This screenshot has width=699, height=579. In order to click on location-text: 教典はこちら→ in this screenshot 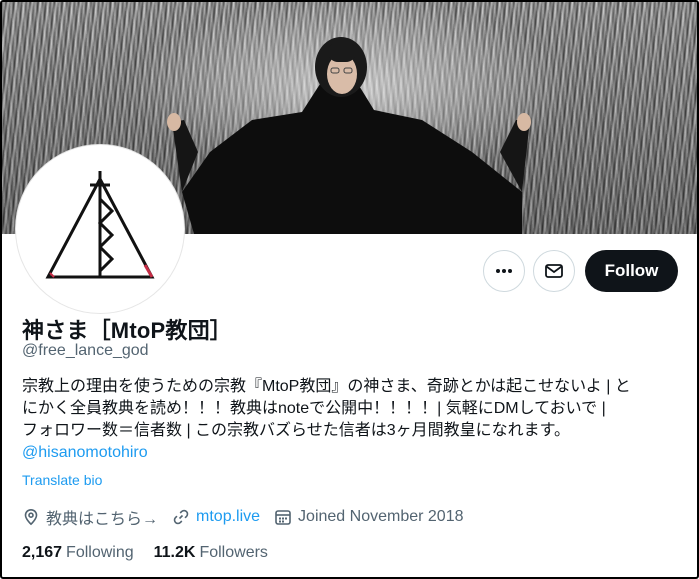, I will do `click(102, 519)`.